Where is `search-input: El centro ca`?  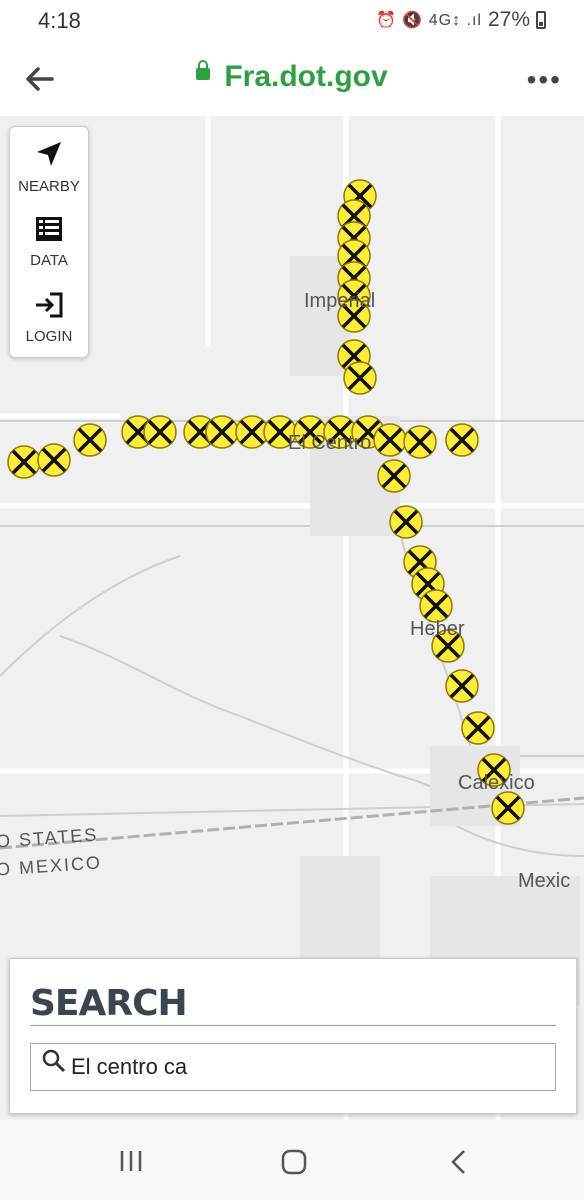 search-input: El centro ca is located at coordinates (293, 1067).